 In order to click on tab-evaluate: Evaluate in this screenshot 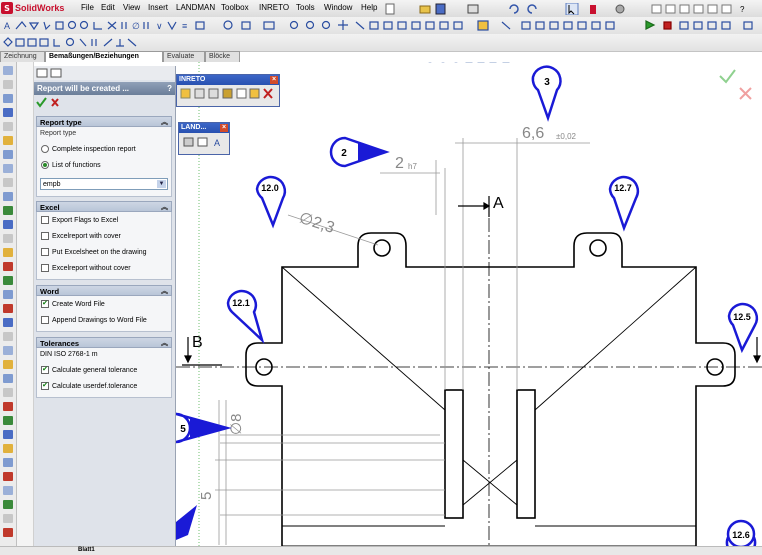, I will do `click(184, 56)`.